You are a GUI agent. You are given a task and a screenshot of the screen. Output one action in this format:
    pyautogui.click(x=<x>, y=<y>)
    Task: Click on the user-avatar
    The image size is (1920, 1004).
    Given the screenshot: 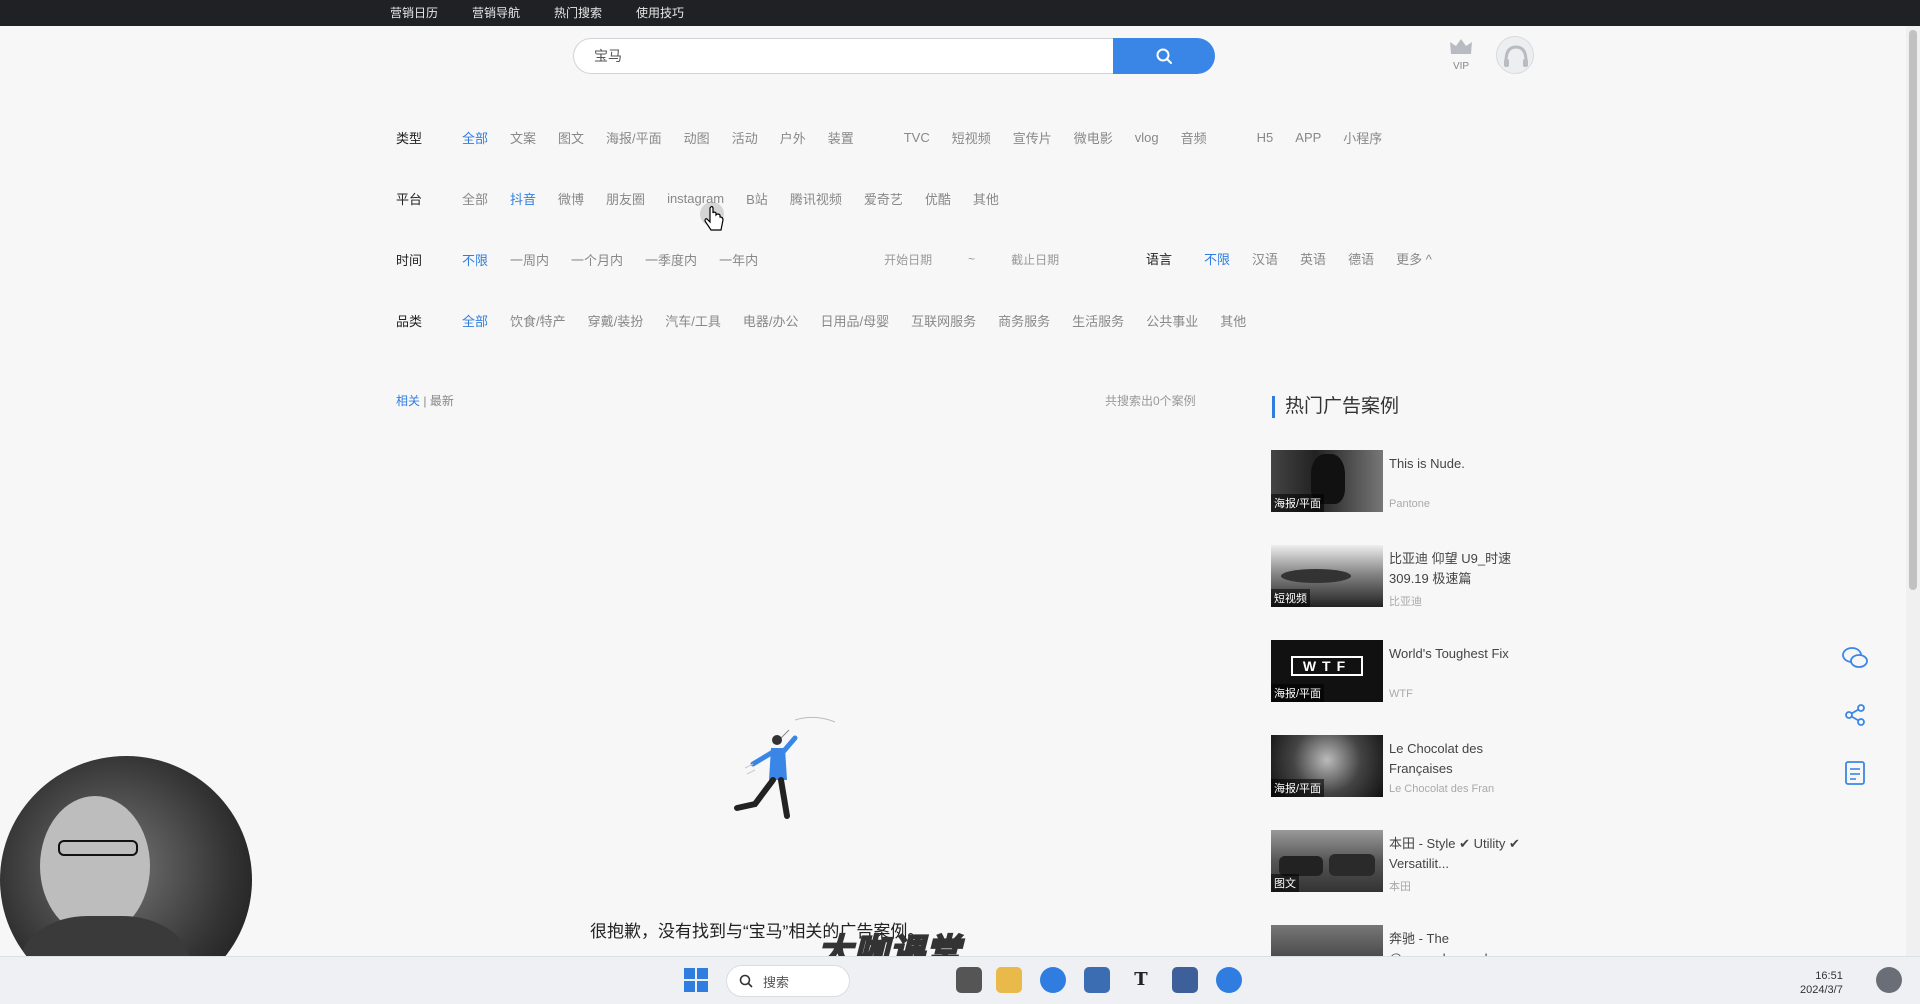 What is the action you would take?
    pyautogui.click(x=1515, y=55)
    